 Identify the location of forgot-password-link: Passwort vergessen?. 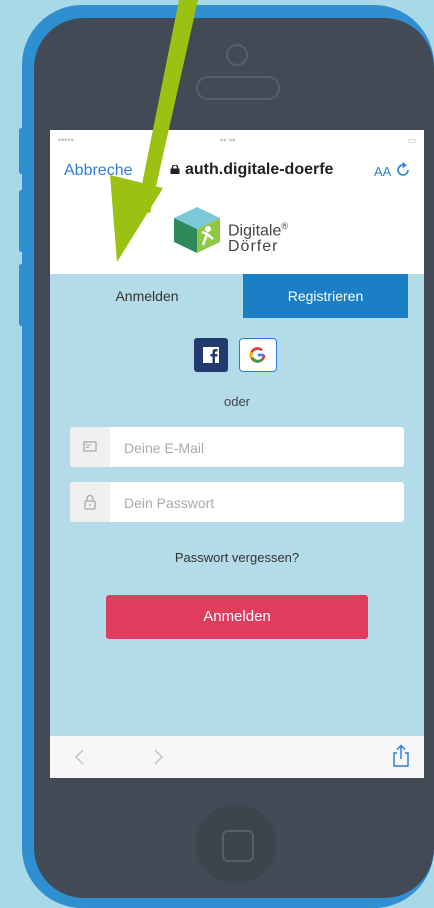
(237, 557).